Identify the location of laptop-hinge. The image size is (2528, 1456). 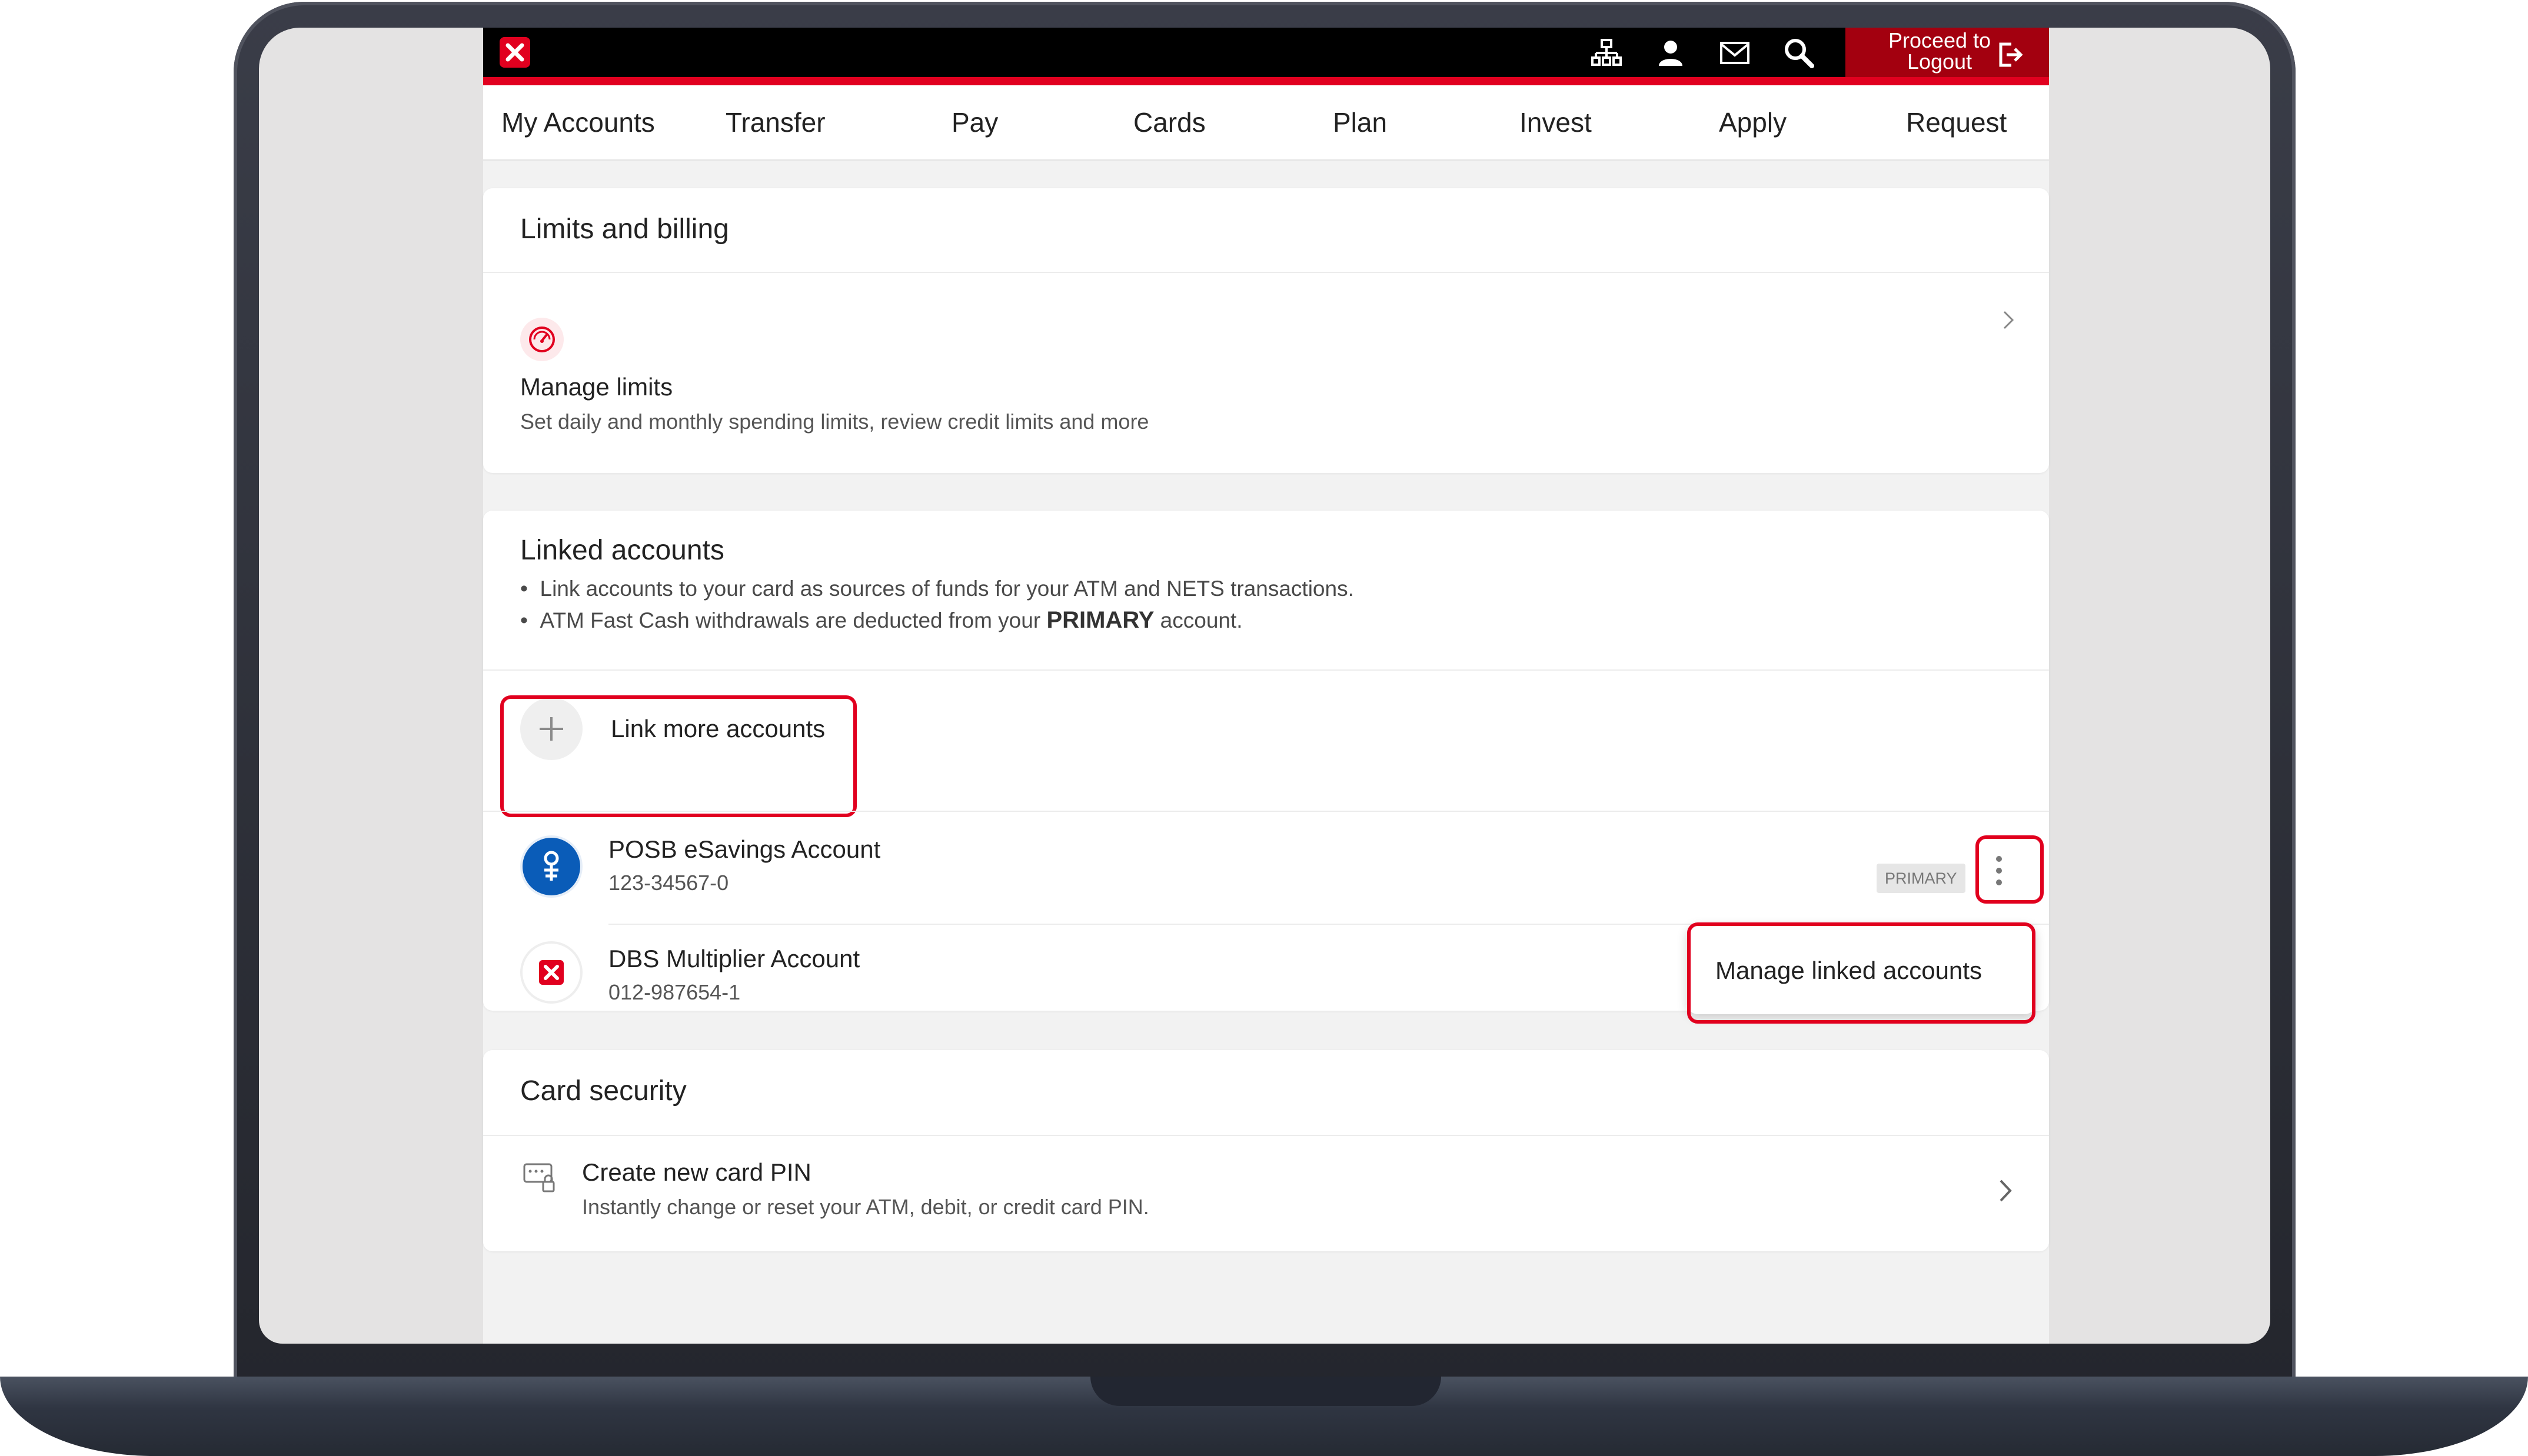
(1266, 1391).